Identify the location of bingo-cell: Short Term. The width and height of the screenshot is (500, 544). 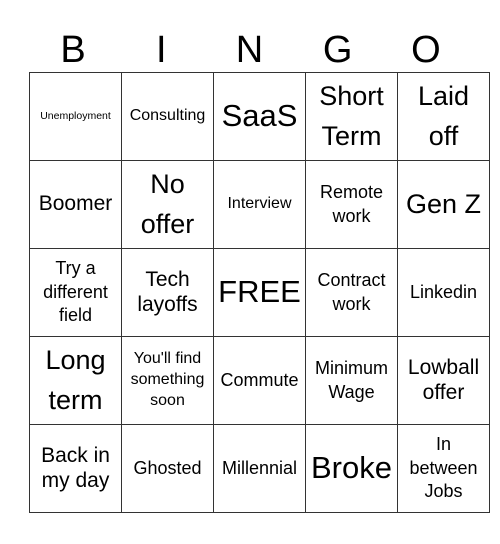
(351, 116).